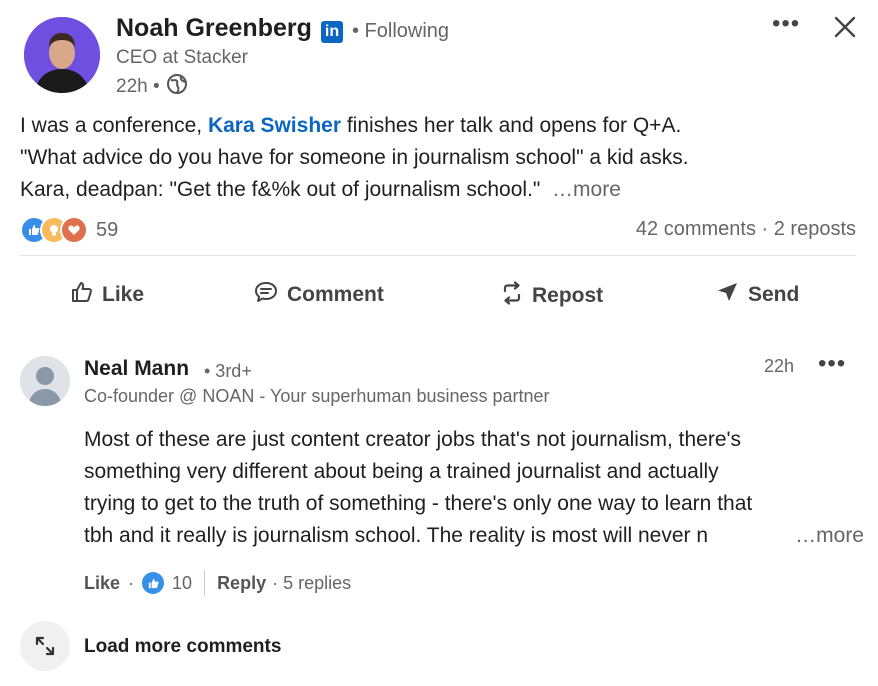 This screenshot has width=878, height=686. I want to click on repost-icon, so click(512, 296).